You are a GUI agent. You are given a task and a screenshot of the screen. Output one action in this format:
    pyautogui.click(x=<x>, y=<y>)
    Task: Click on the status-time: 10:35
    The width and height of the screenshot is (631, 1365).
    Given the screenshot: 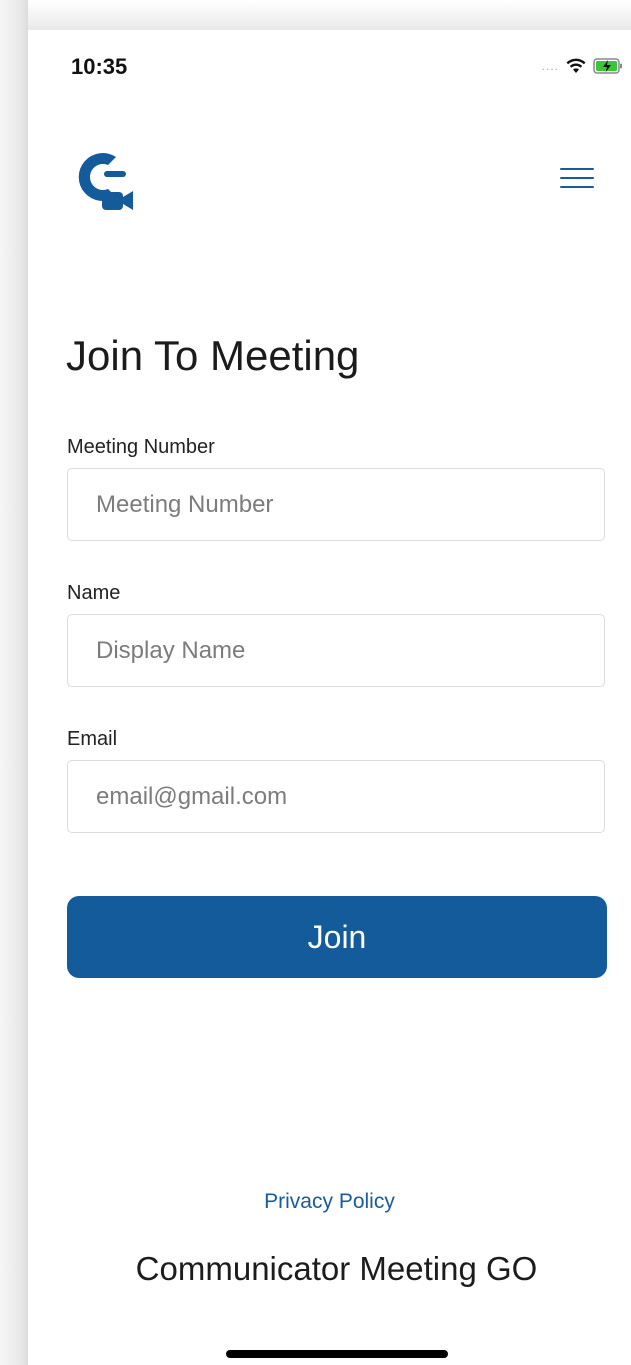 What is the action you would take?
    pyautogui.click(x=99, y=66)
    